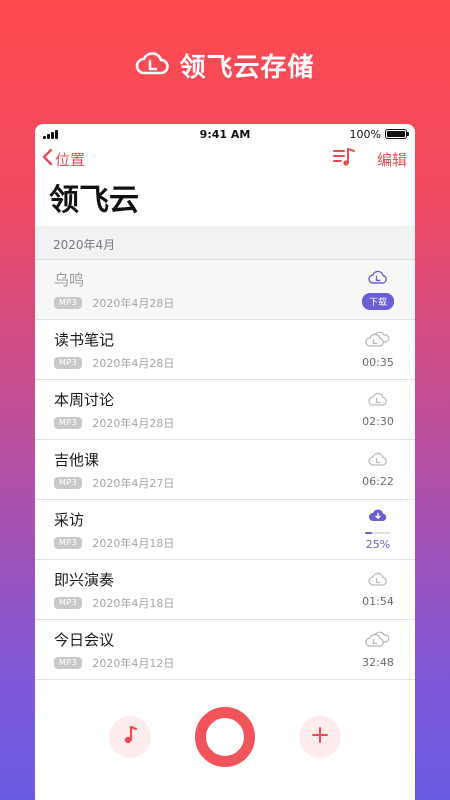 The height and width of the screenshot is (800, 450). Describe the element at coordinates (378, 662) in the screenshot. I see `recording-duration: 32:48` at that location.